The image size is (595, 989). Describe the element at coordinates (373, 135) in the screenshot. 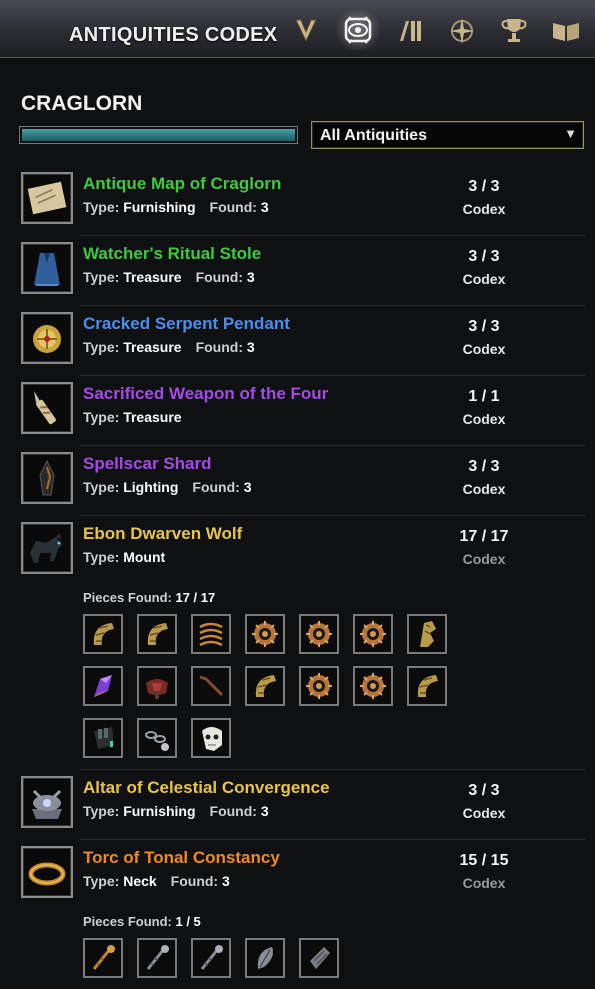

I see `filter-selected-value: All Antiquities` at that location.